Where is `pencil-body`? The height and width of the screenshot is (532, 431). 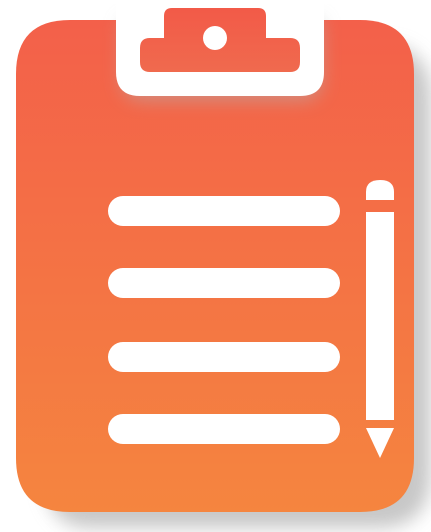 pencil-body is located at coordinates (380, 316).